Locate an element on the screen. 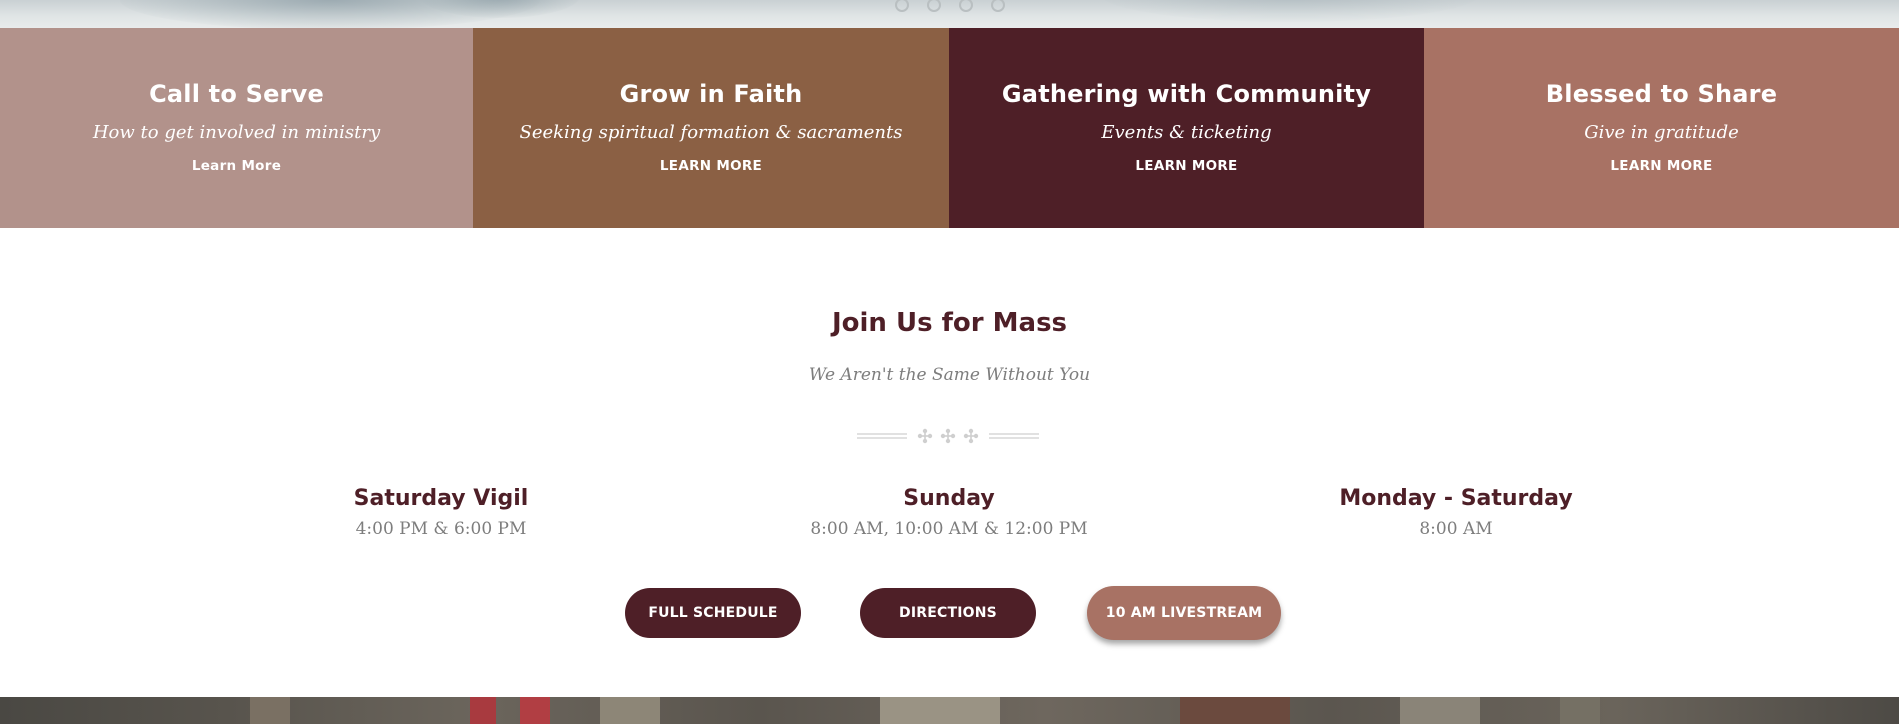  slider-dots is located at coordinates (949, 6).